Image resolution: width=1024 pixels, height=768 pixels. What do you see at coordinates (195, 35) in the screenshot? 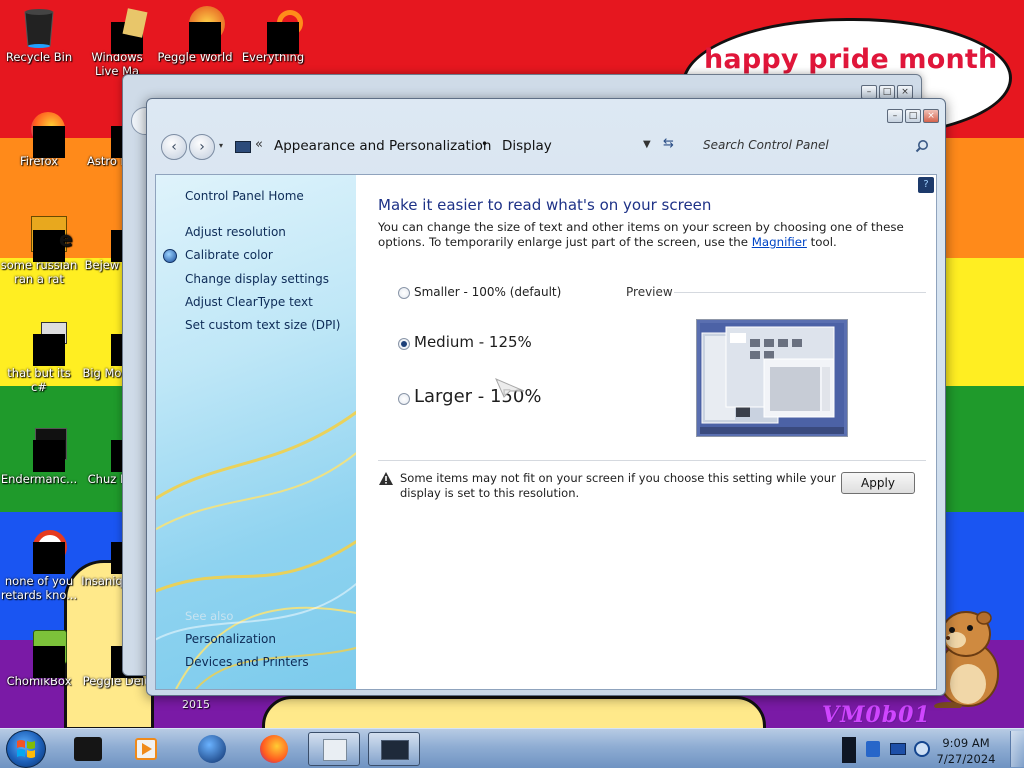
I see `desktop-icon-peggle-world: Peggle World` at bounding box center [195, 35].